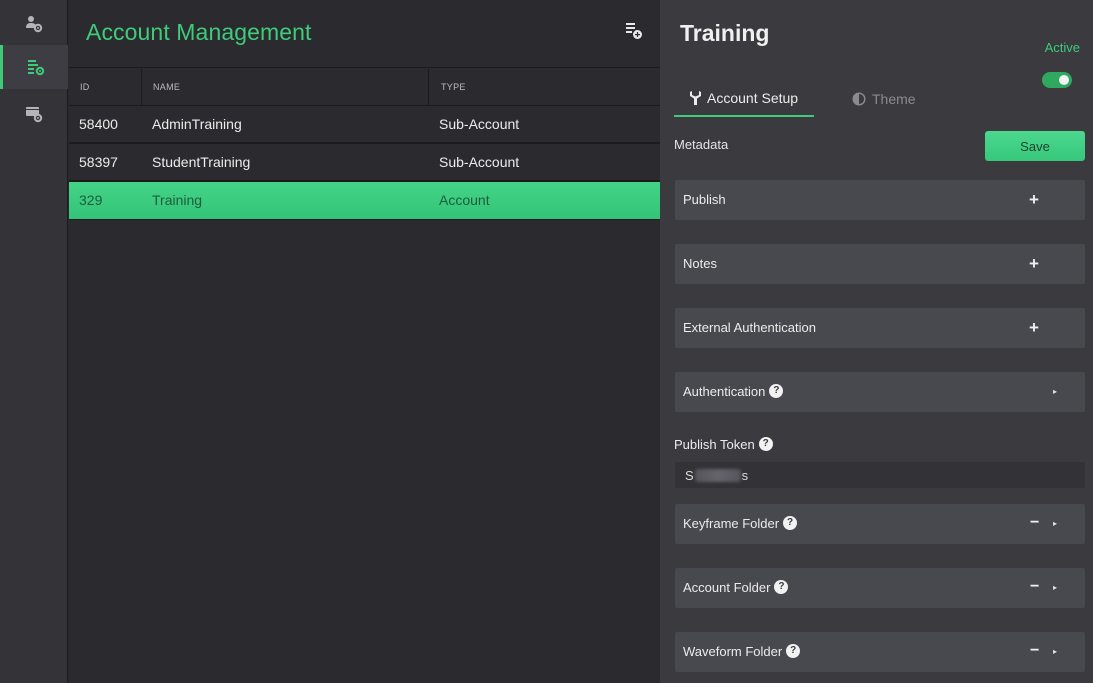  I want to click on section-label: Notes, so click(700, 263).